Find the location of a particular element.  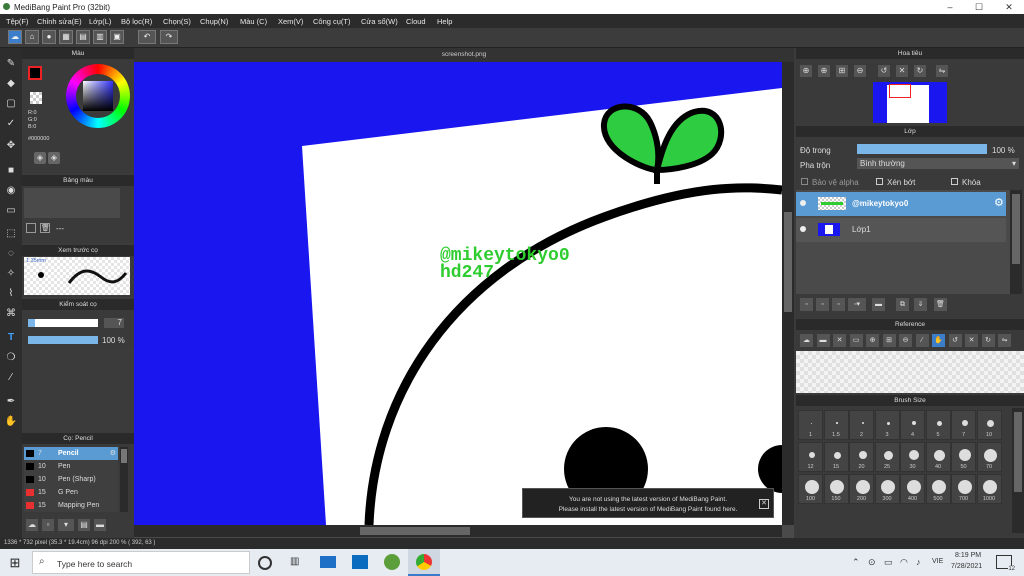

lock-checkbox is located at coordinates (954, 181).